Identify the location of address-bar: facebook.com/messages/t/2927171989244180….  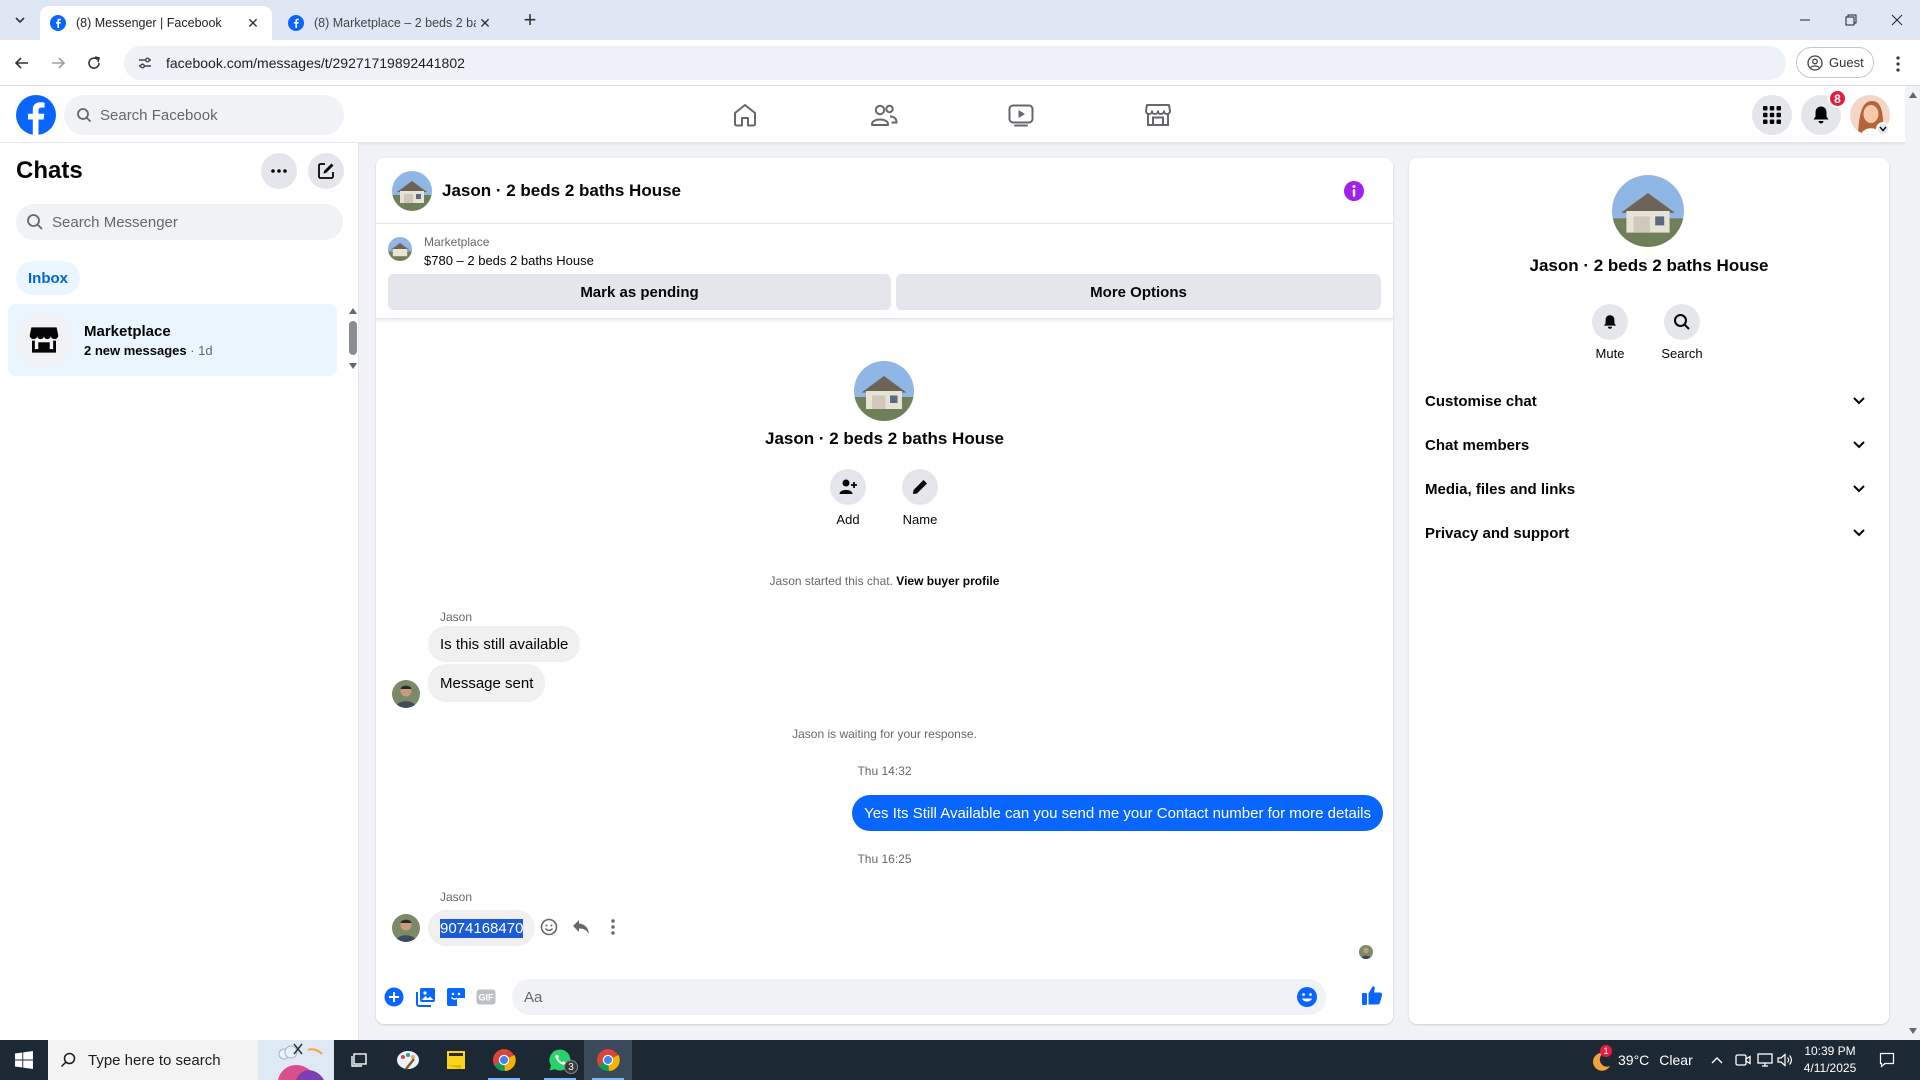
(955, 63).